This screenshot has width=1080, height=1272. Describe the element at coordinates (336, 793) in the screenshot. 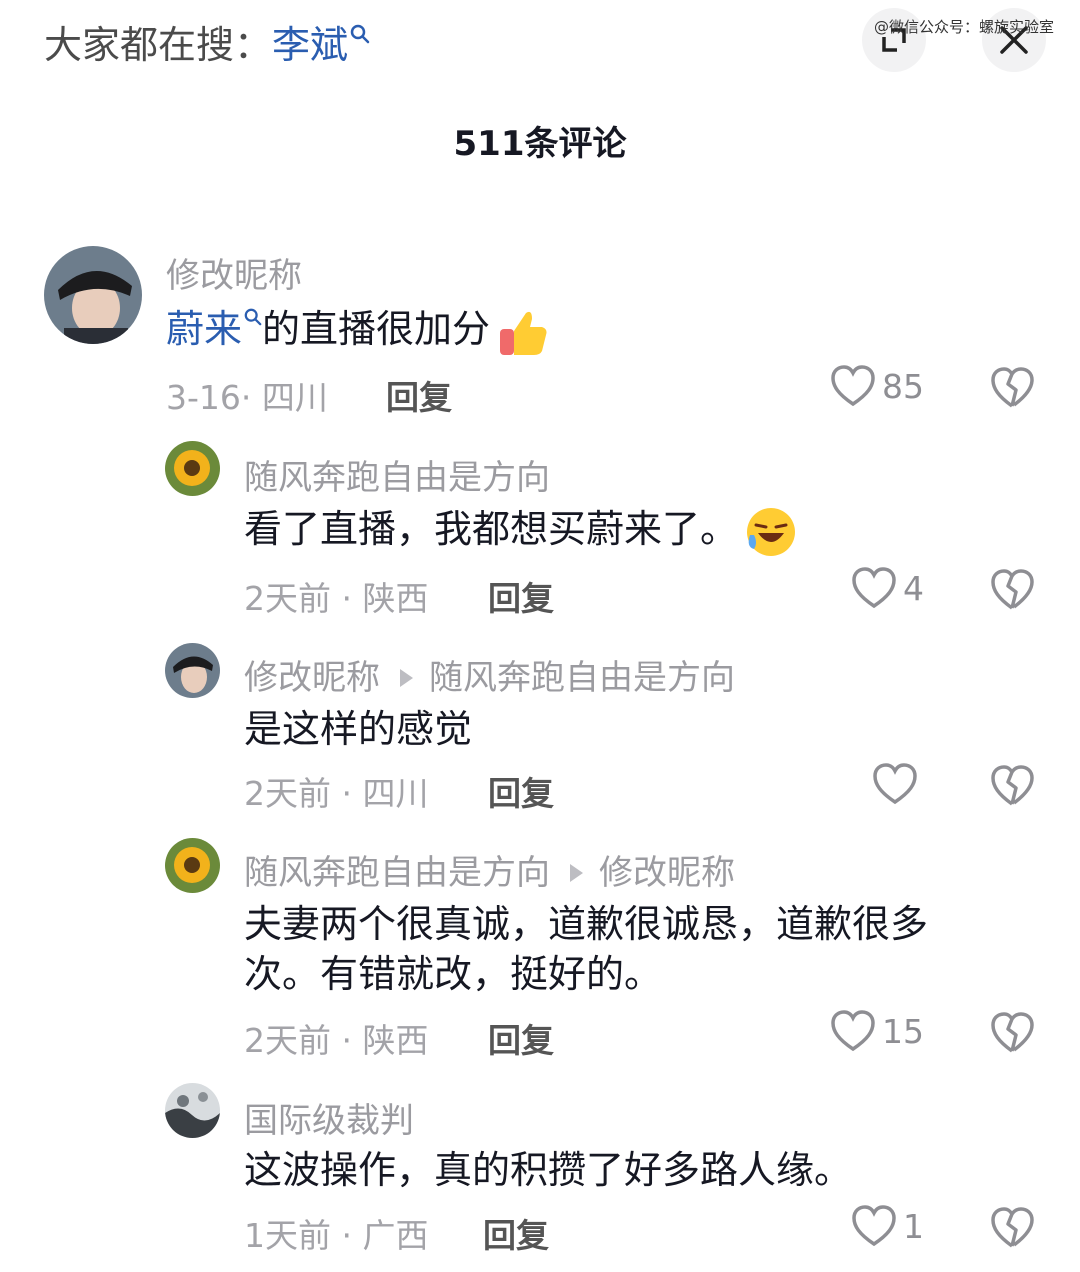

I see `comment-meta: 2天前 · 四川` at that location.